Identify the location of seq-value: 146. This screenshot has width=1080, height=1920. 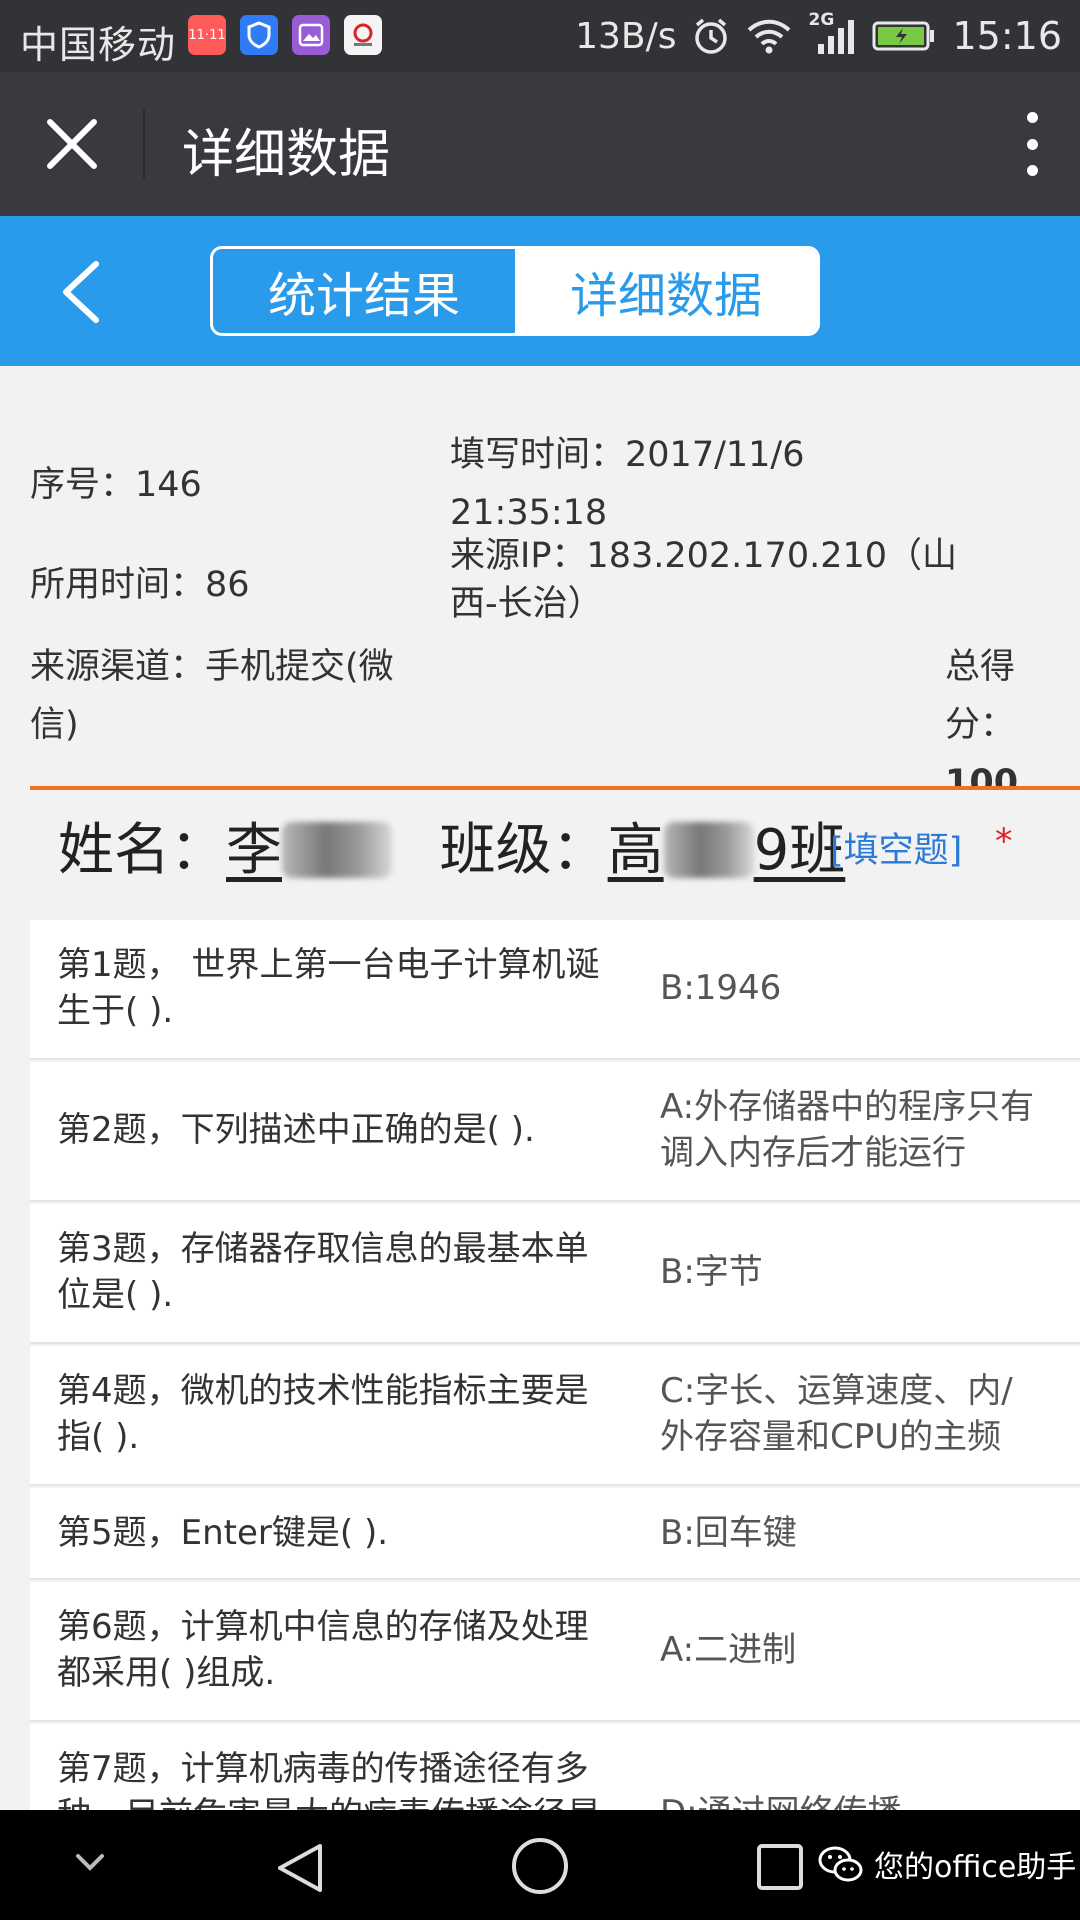
(168, 485).